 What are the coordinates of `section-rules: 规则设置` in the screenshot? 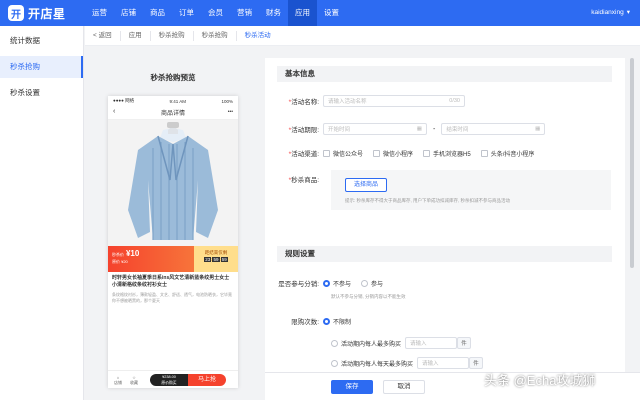 It's located at (444, 254).